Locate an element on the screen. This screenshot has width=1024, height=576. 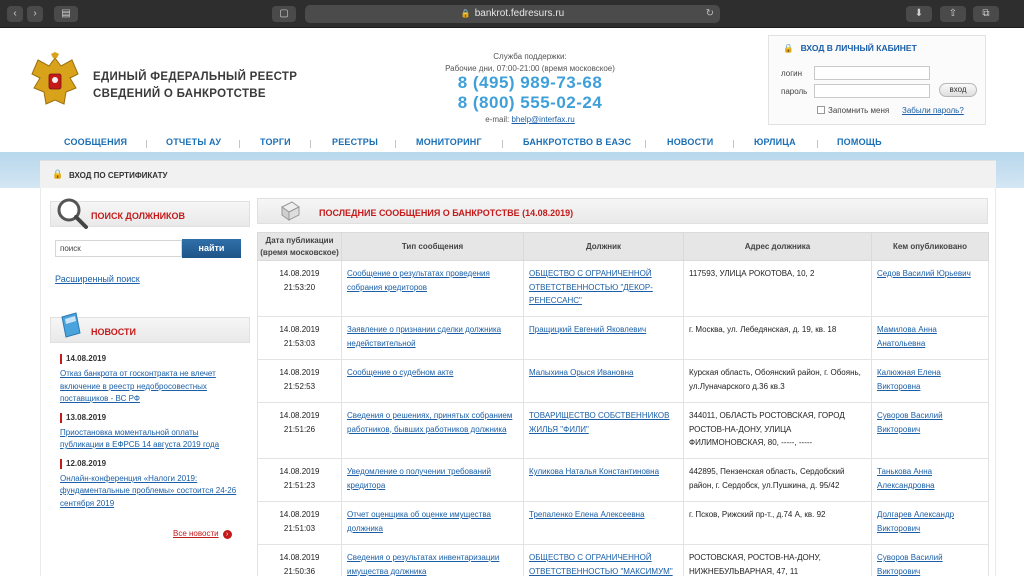
reload-icon: ↻ is located at coordinates (710, 14).